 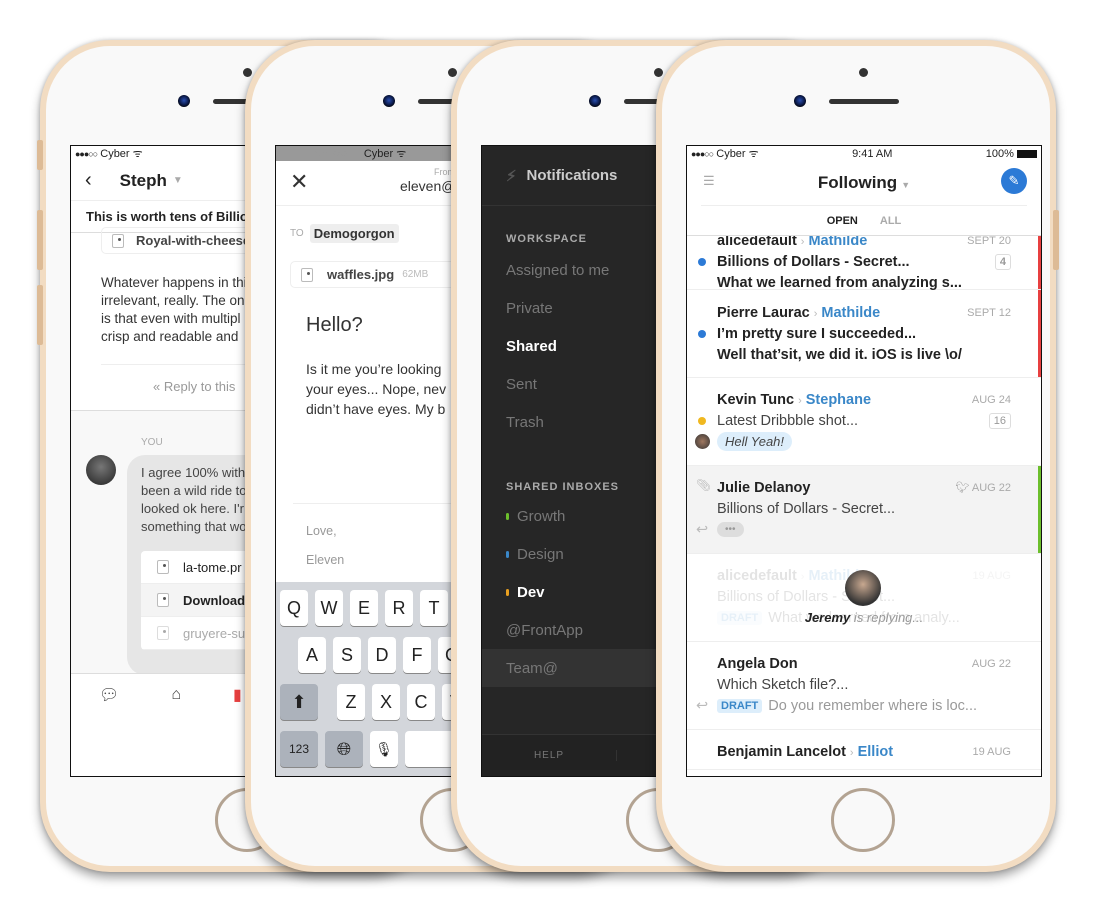 What do you see at coordinates (421, 702) in the screenshot?
I see `key: C` at bounding box center [421, 702].